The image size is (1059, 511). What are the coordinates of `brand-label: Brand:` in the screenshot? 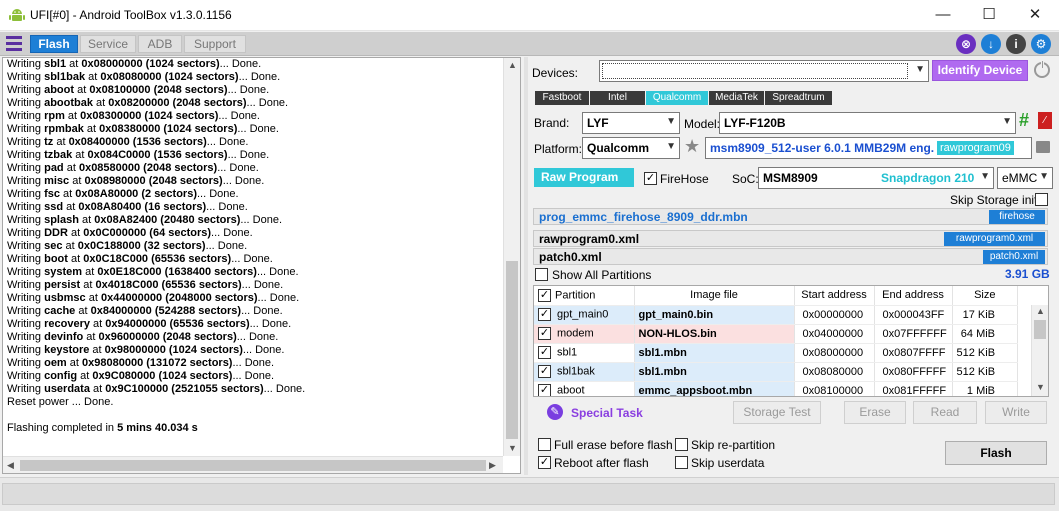 It's located at (552, 123).